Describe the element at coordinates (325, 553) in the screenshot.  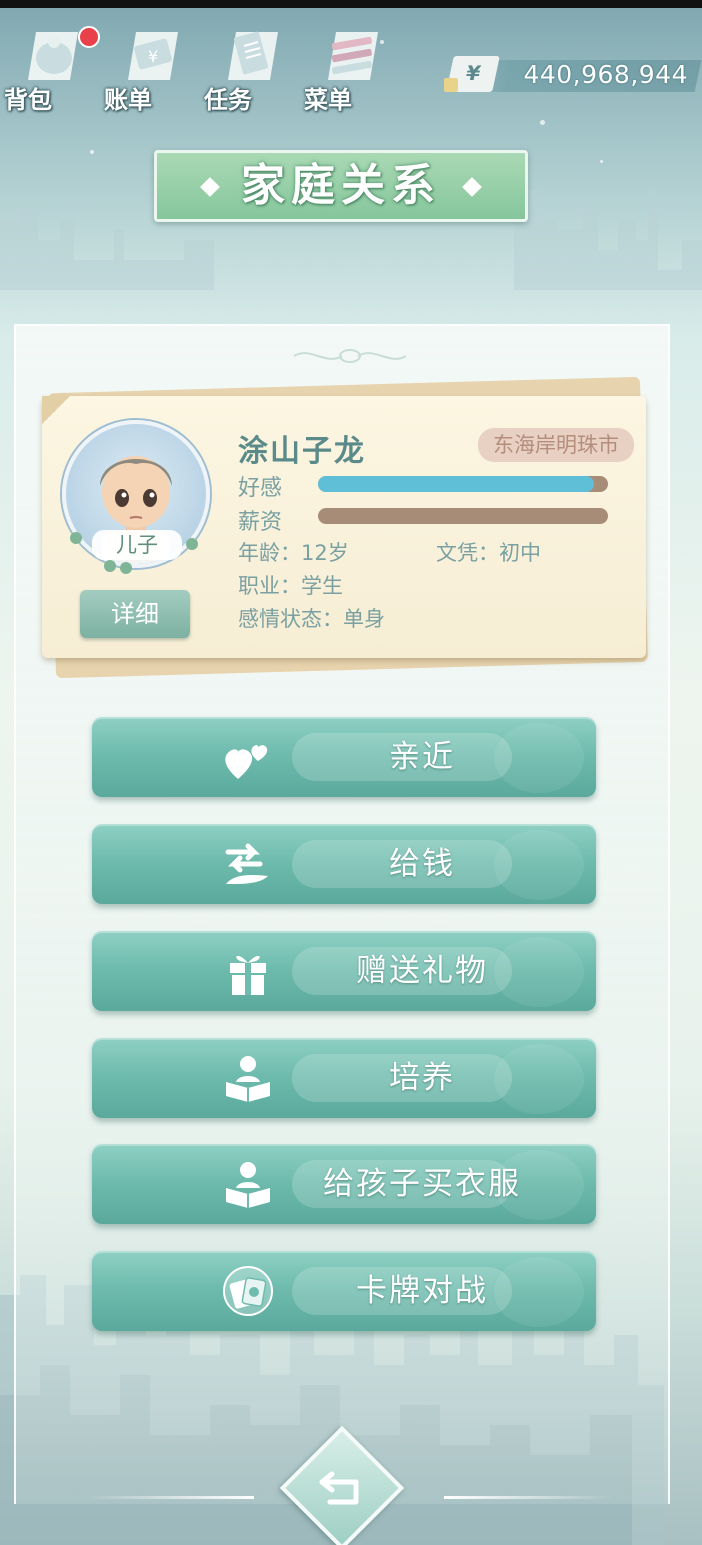
I see `age-value: 12岁` at that location.